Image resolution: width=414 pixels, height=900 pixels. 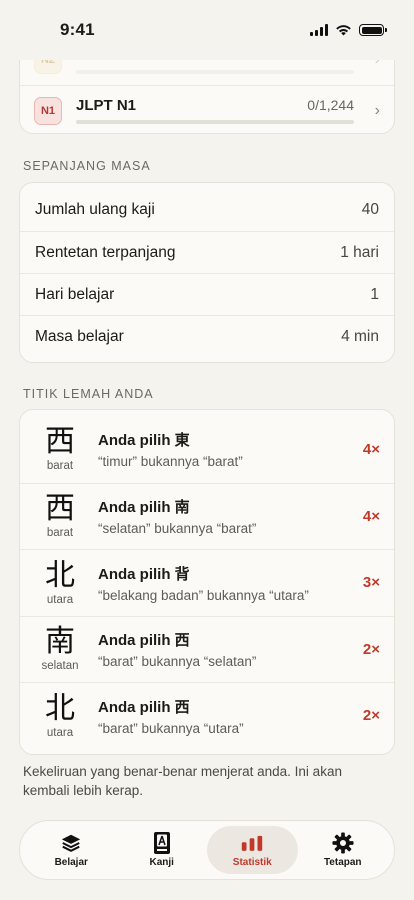 What do you see at coordinates (360, 336) in the screenshot?
I see `stat-value: 4 min` at bounding box center [360, 336].